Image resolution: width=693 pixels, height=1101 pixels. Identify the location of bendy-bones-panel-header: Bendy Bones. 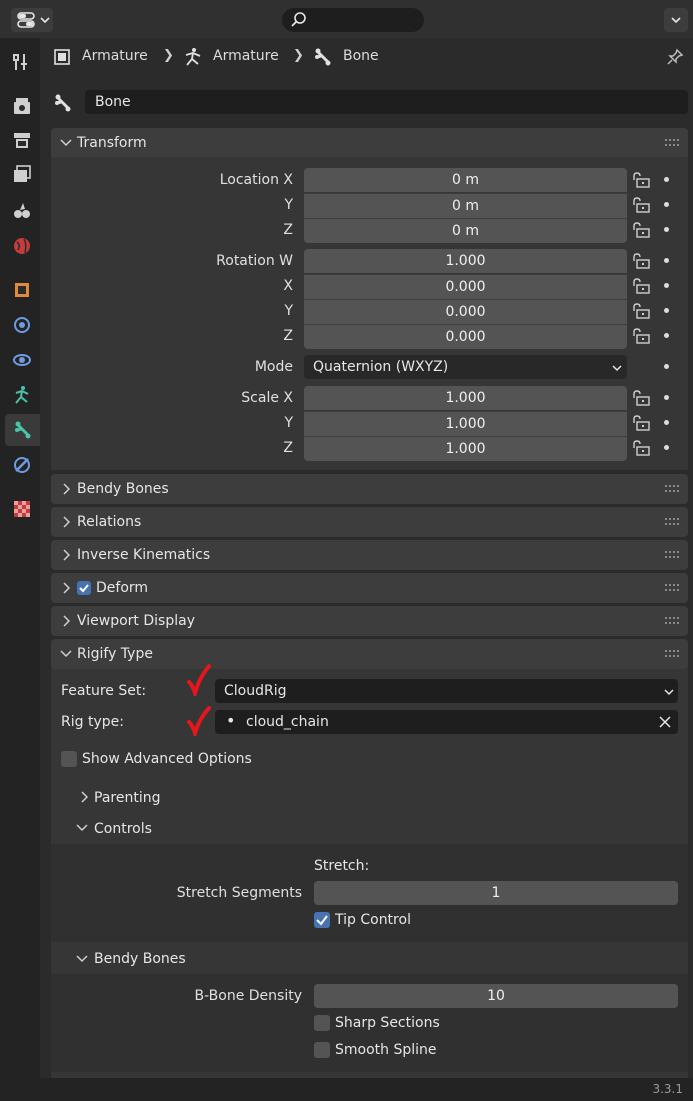
(369, 489).